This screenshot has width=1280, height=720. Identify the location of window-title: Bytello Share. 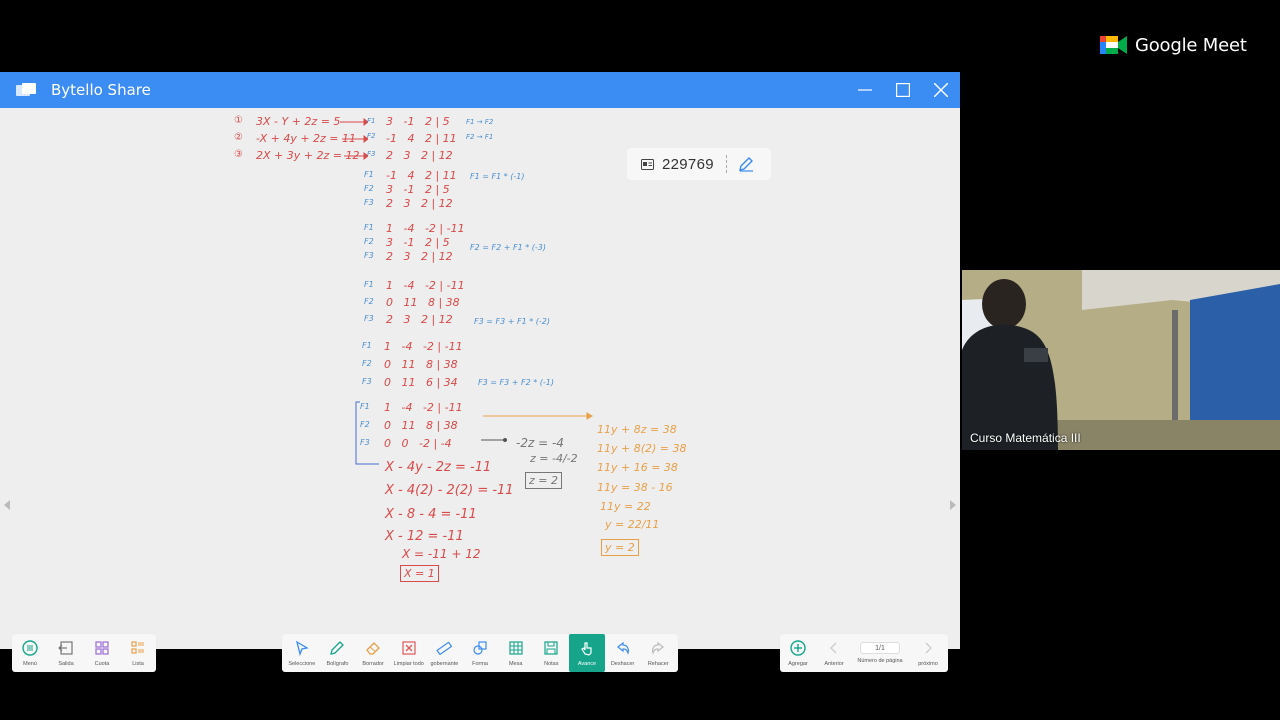
(101, 90).